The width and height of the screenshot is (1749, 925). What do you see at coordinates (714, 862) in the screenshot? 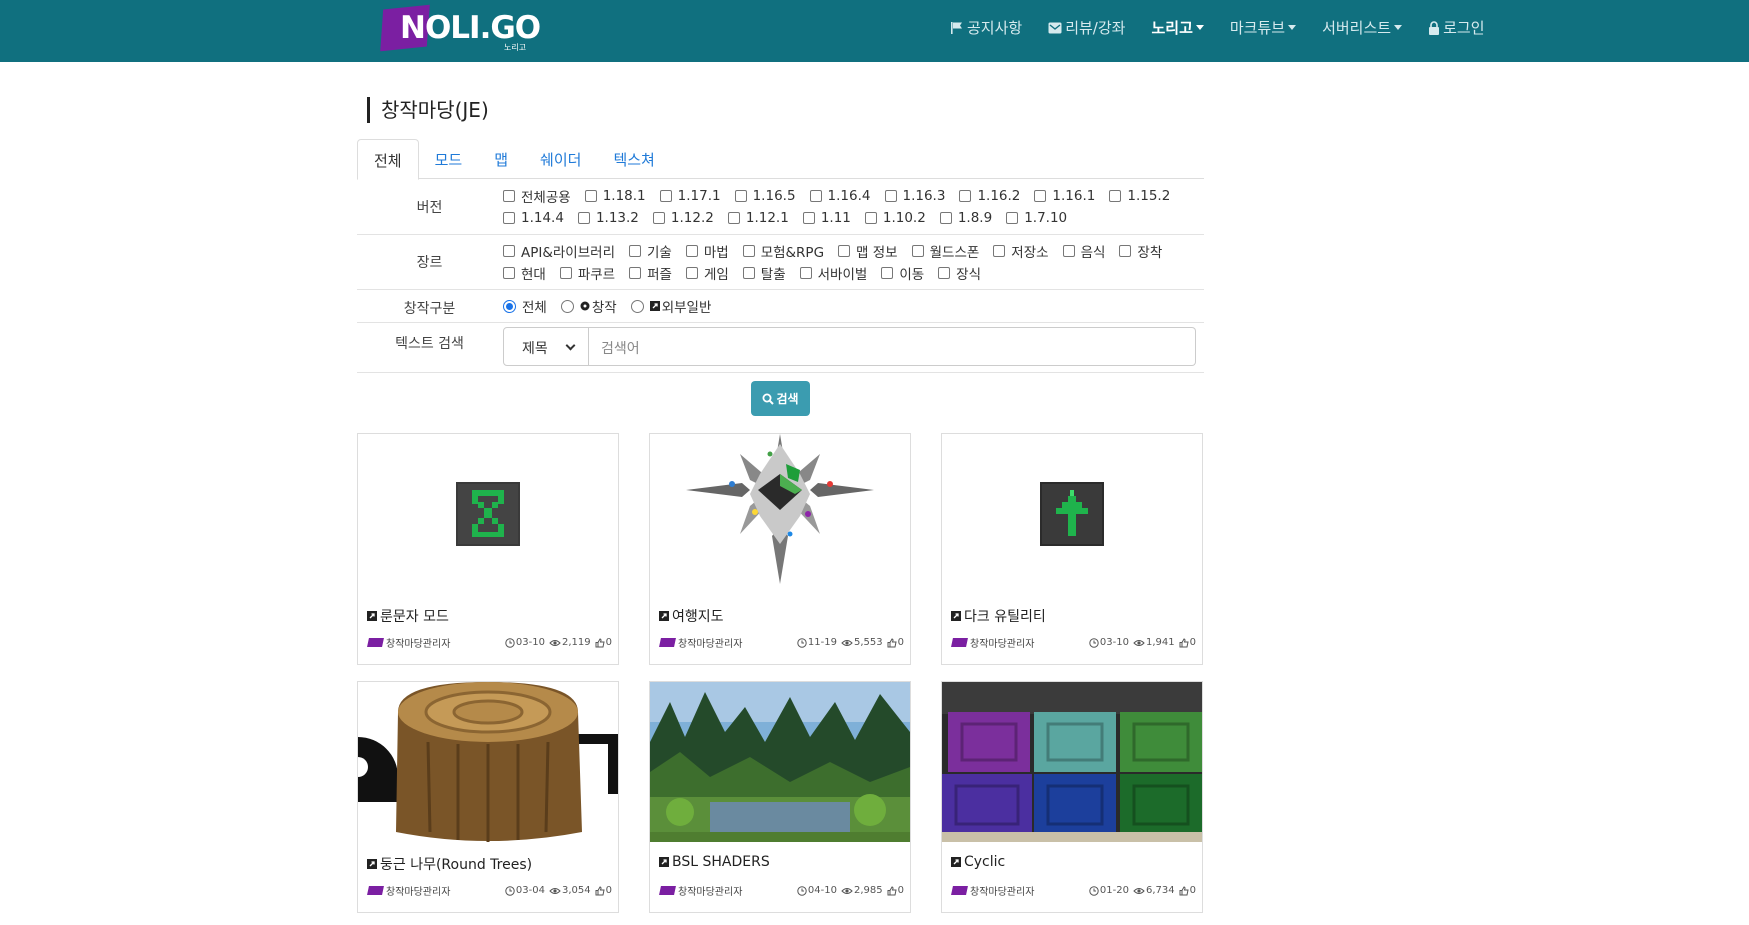
I see `card-title: BSL SHADERS` at bounding box center [714, 862].